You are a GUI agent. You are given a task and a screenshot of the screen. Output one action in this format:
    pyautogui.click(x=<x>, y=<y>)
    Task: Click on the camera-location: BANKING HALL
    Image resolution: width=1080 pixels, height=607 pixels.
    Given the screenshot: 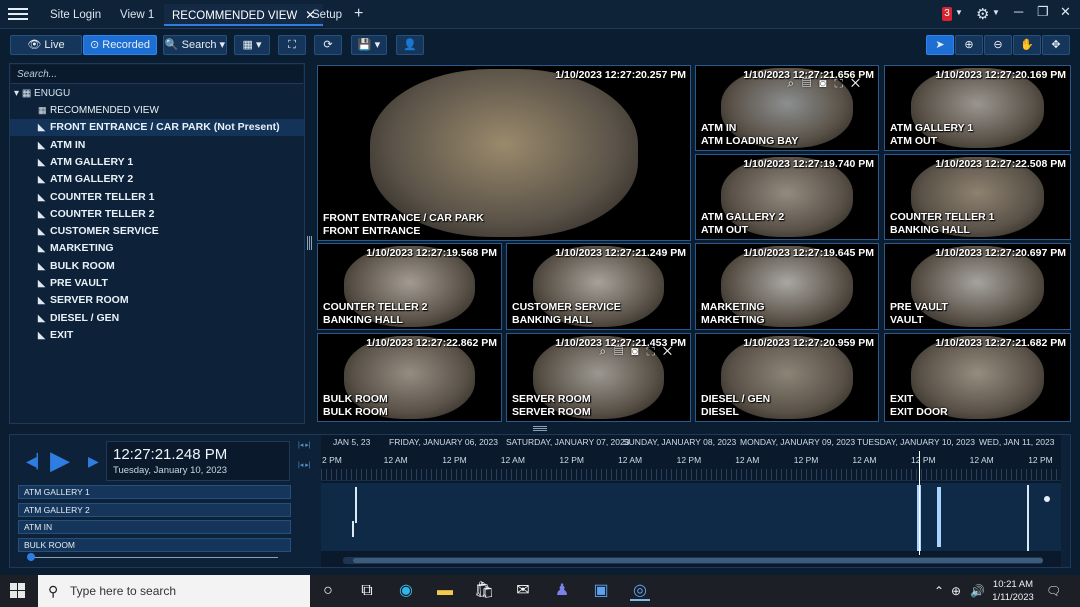 What is the action you would take?
    pyautogui.click(x=930, y=230)
    